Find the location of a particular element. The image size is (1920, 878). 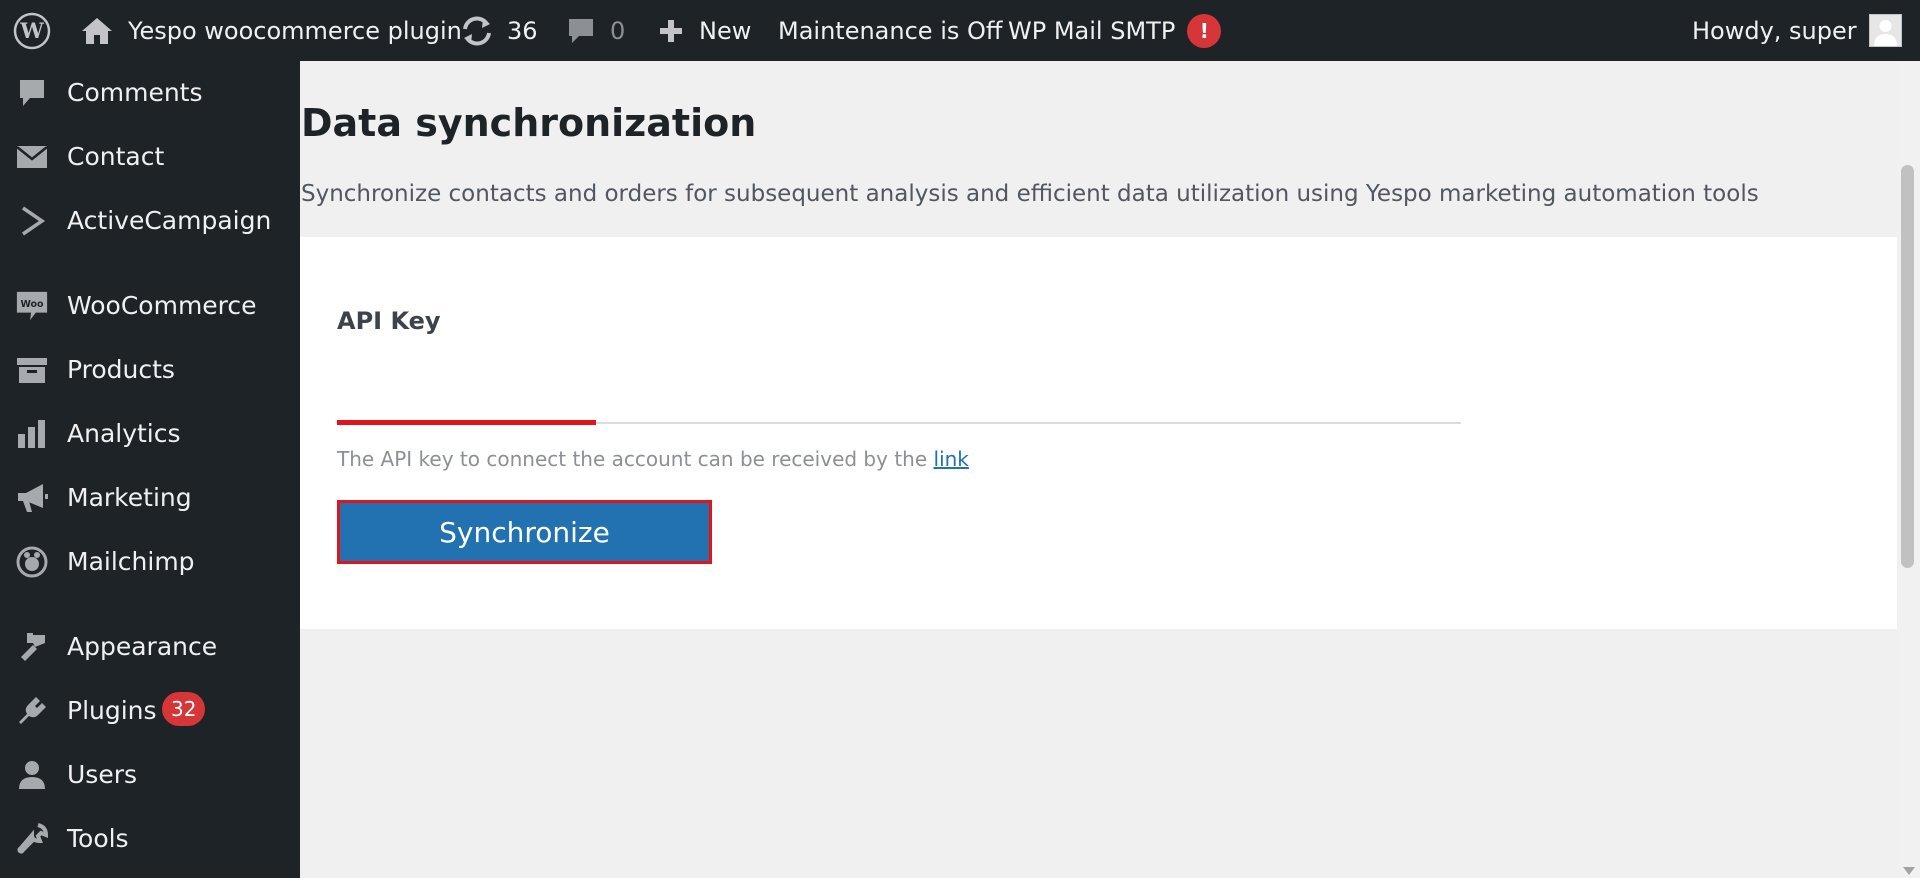

sidebar-item-users: Users is located at coordinates (150, 774).